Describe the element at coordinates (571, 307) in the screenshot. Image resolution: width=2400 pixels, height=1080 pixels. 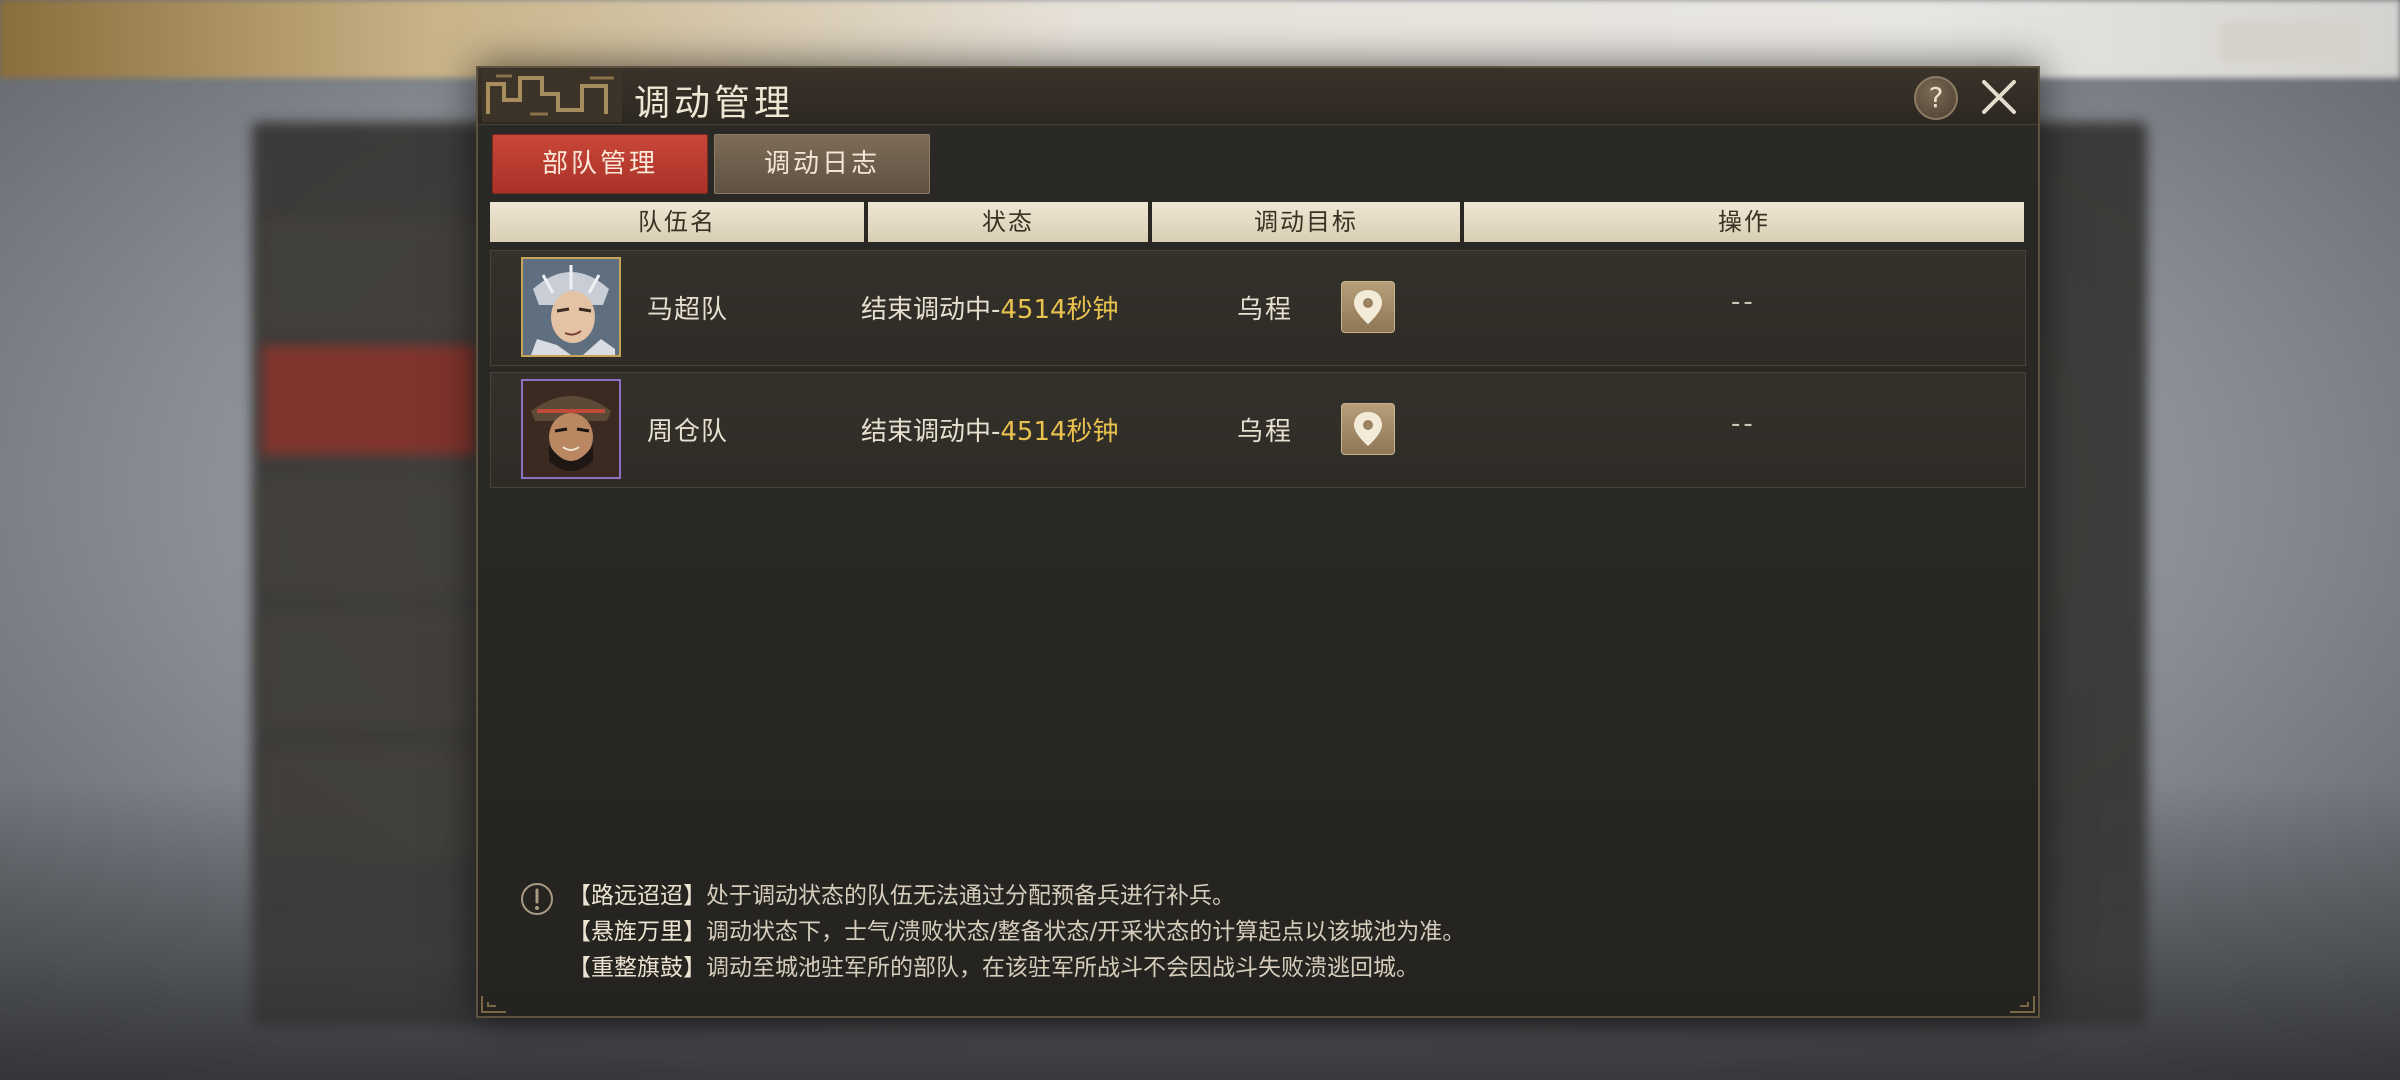
I see `hero-portrait-machao` at that location.